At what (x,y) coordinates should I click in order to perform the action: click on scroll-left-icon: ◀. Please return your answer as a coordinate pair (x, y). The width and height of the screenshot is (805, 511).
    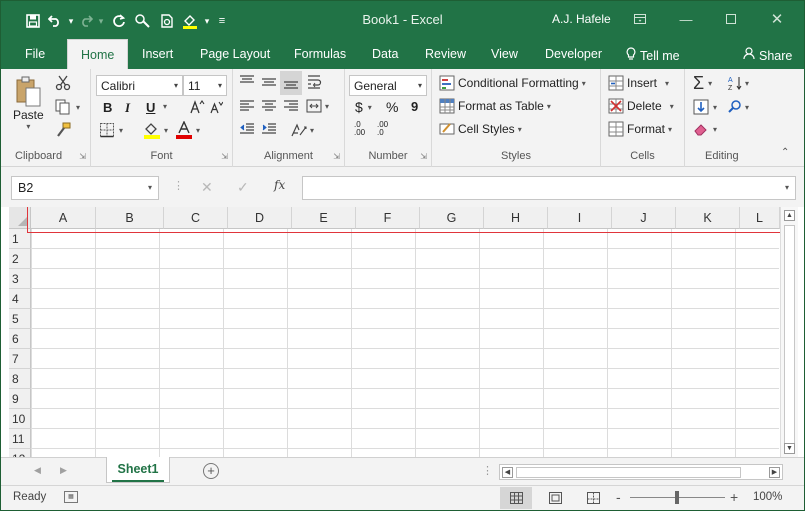
    Looking at the image, I should click on (507, 472).